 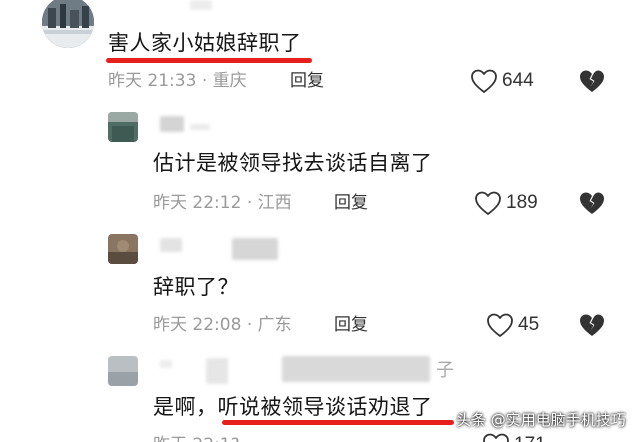 I want to click on comment-text: 是啊，听说被领导谈话劝退了, so click(x=293, y=407).